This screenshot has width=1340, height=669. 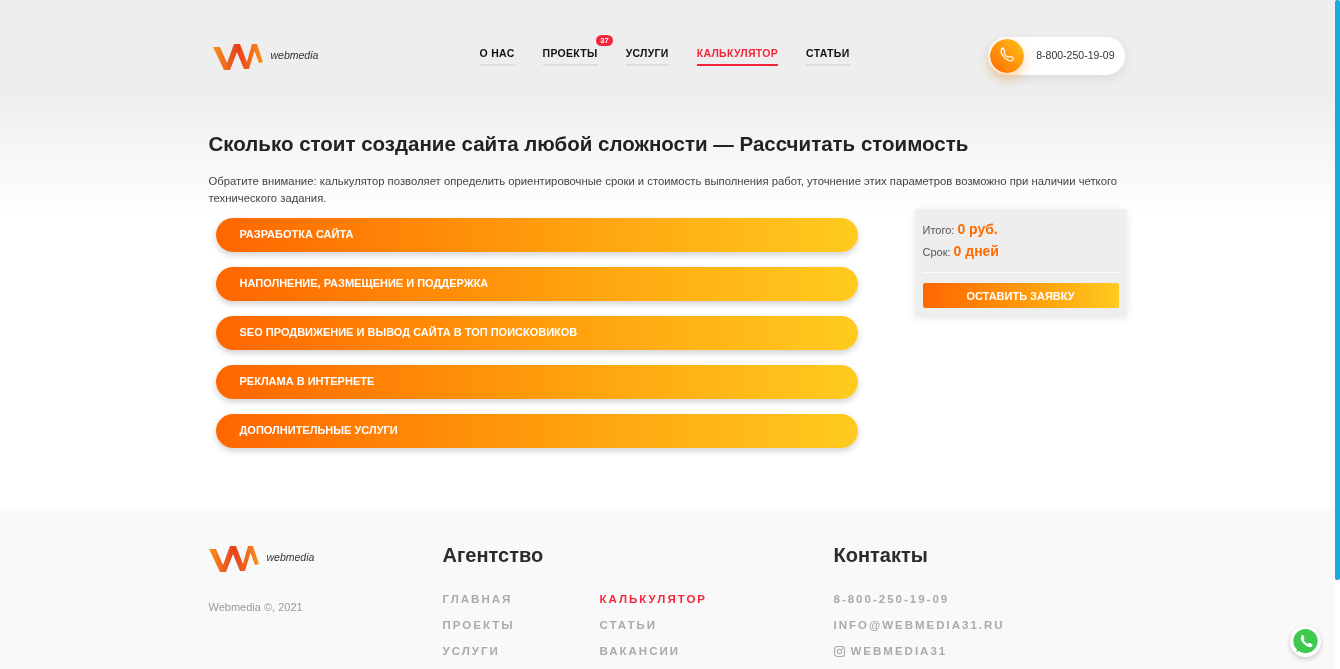 What do you see at coordinates (663, 189) in the screenshot?
I see `calculator-note: Обратите внимание: калькулятор позволяет определить ориентировочные сроки и стоимость выполнения работ, уточнение этих параметров возможно при наличии четкого технического задания.` at bounding box center [663, 189].